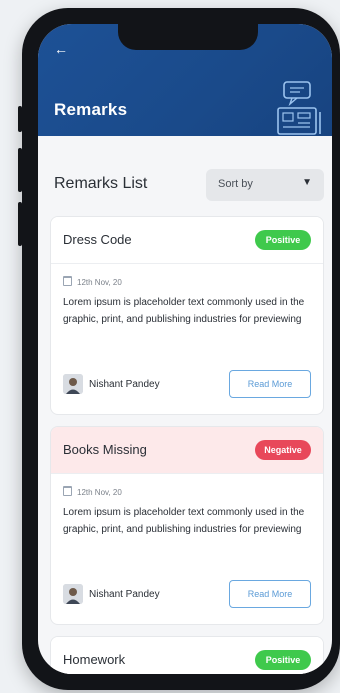 This screenshot has height=693, width=340. Describe the element at coordinates (187, 450) in the screenshot. I see `card-header: Books Missing Negative` at that location.